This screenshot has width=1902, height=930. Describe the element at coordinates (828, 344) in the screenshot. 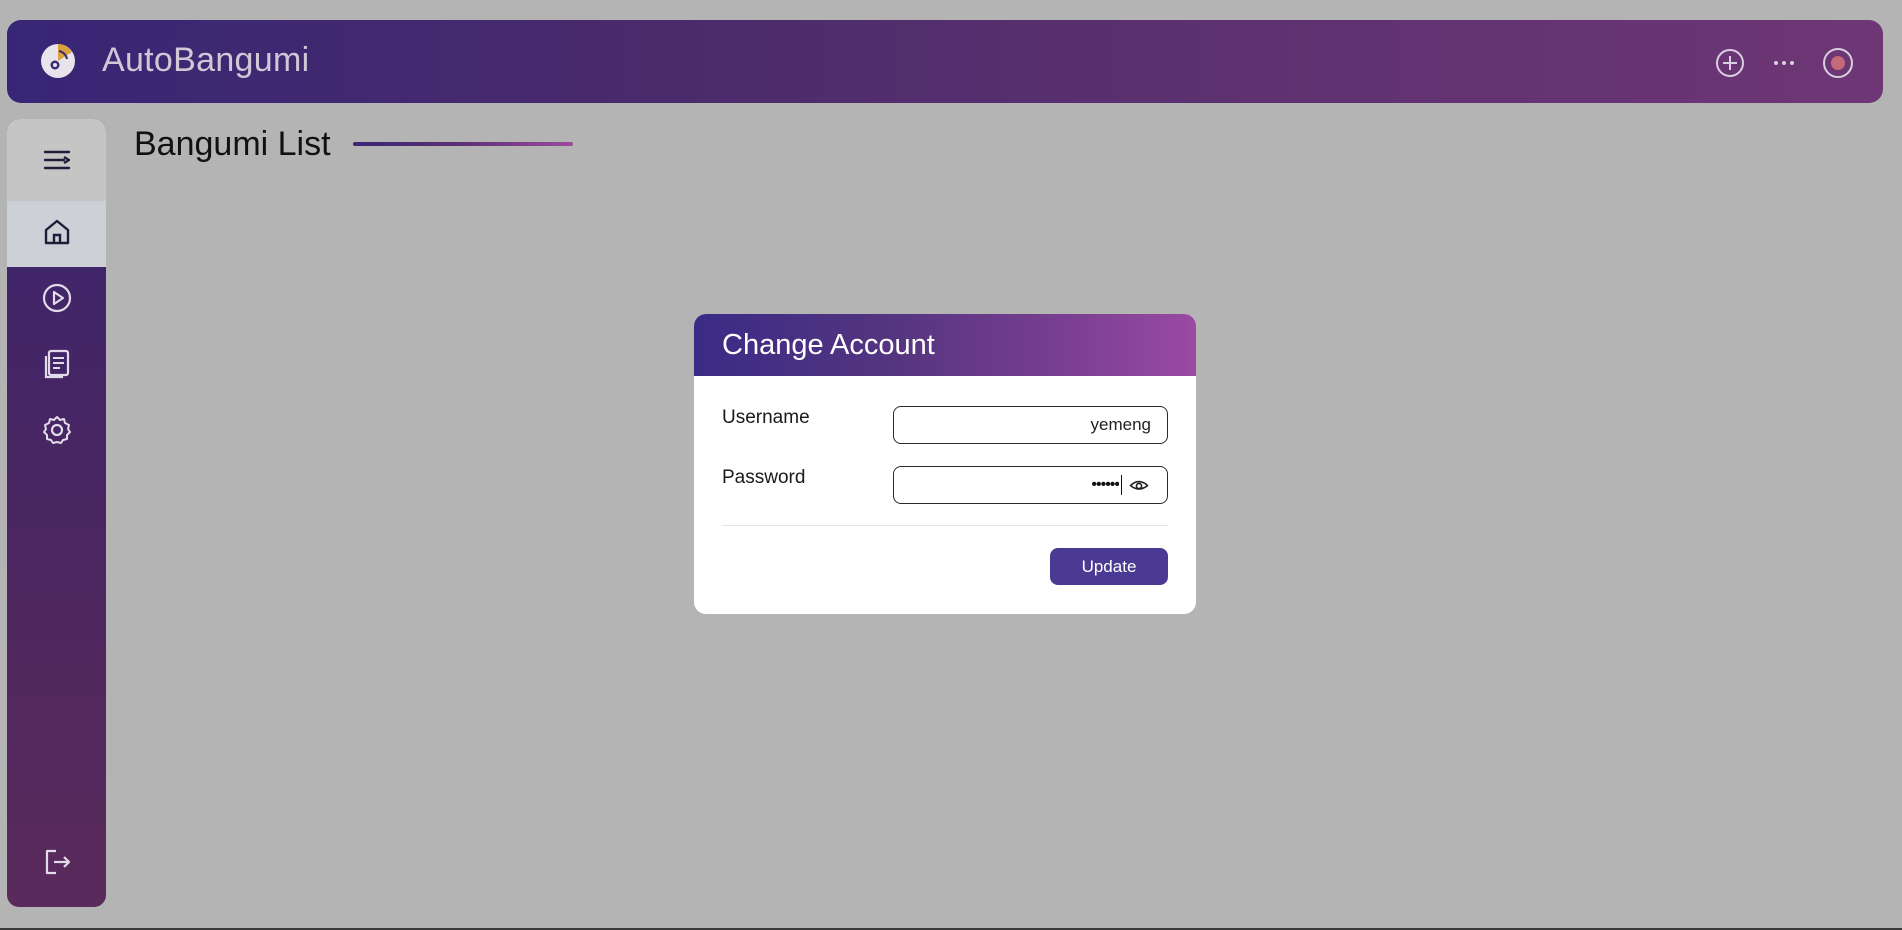

I see `dialog-title: Change Account` at that location.